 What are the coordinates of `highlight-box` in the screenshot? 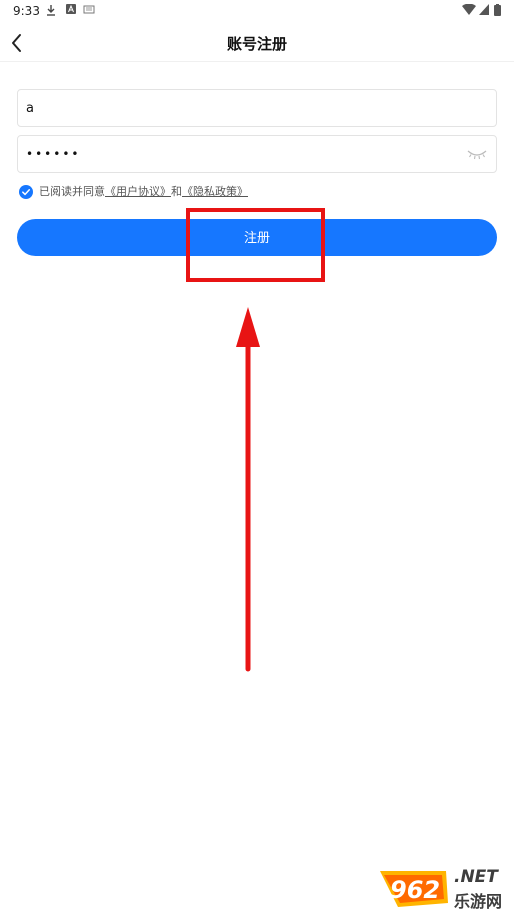 It's located at (255, 245).